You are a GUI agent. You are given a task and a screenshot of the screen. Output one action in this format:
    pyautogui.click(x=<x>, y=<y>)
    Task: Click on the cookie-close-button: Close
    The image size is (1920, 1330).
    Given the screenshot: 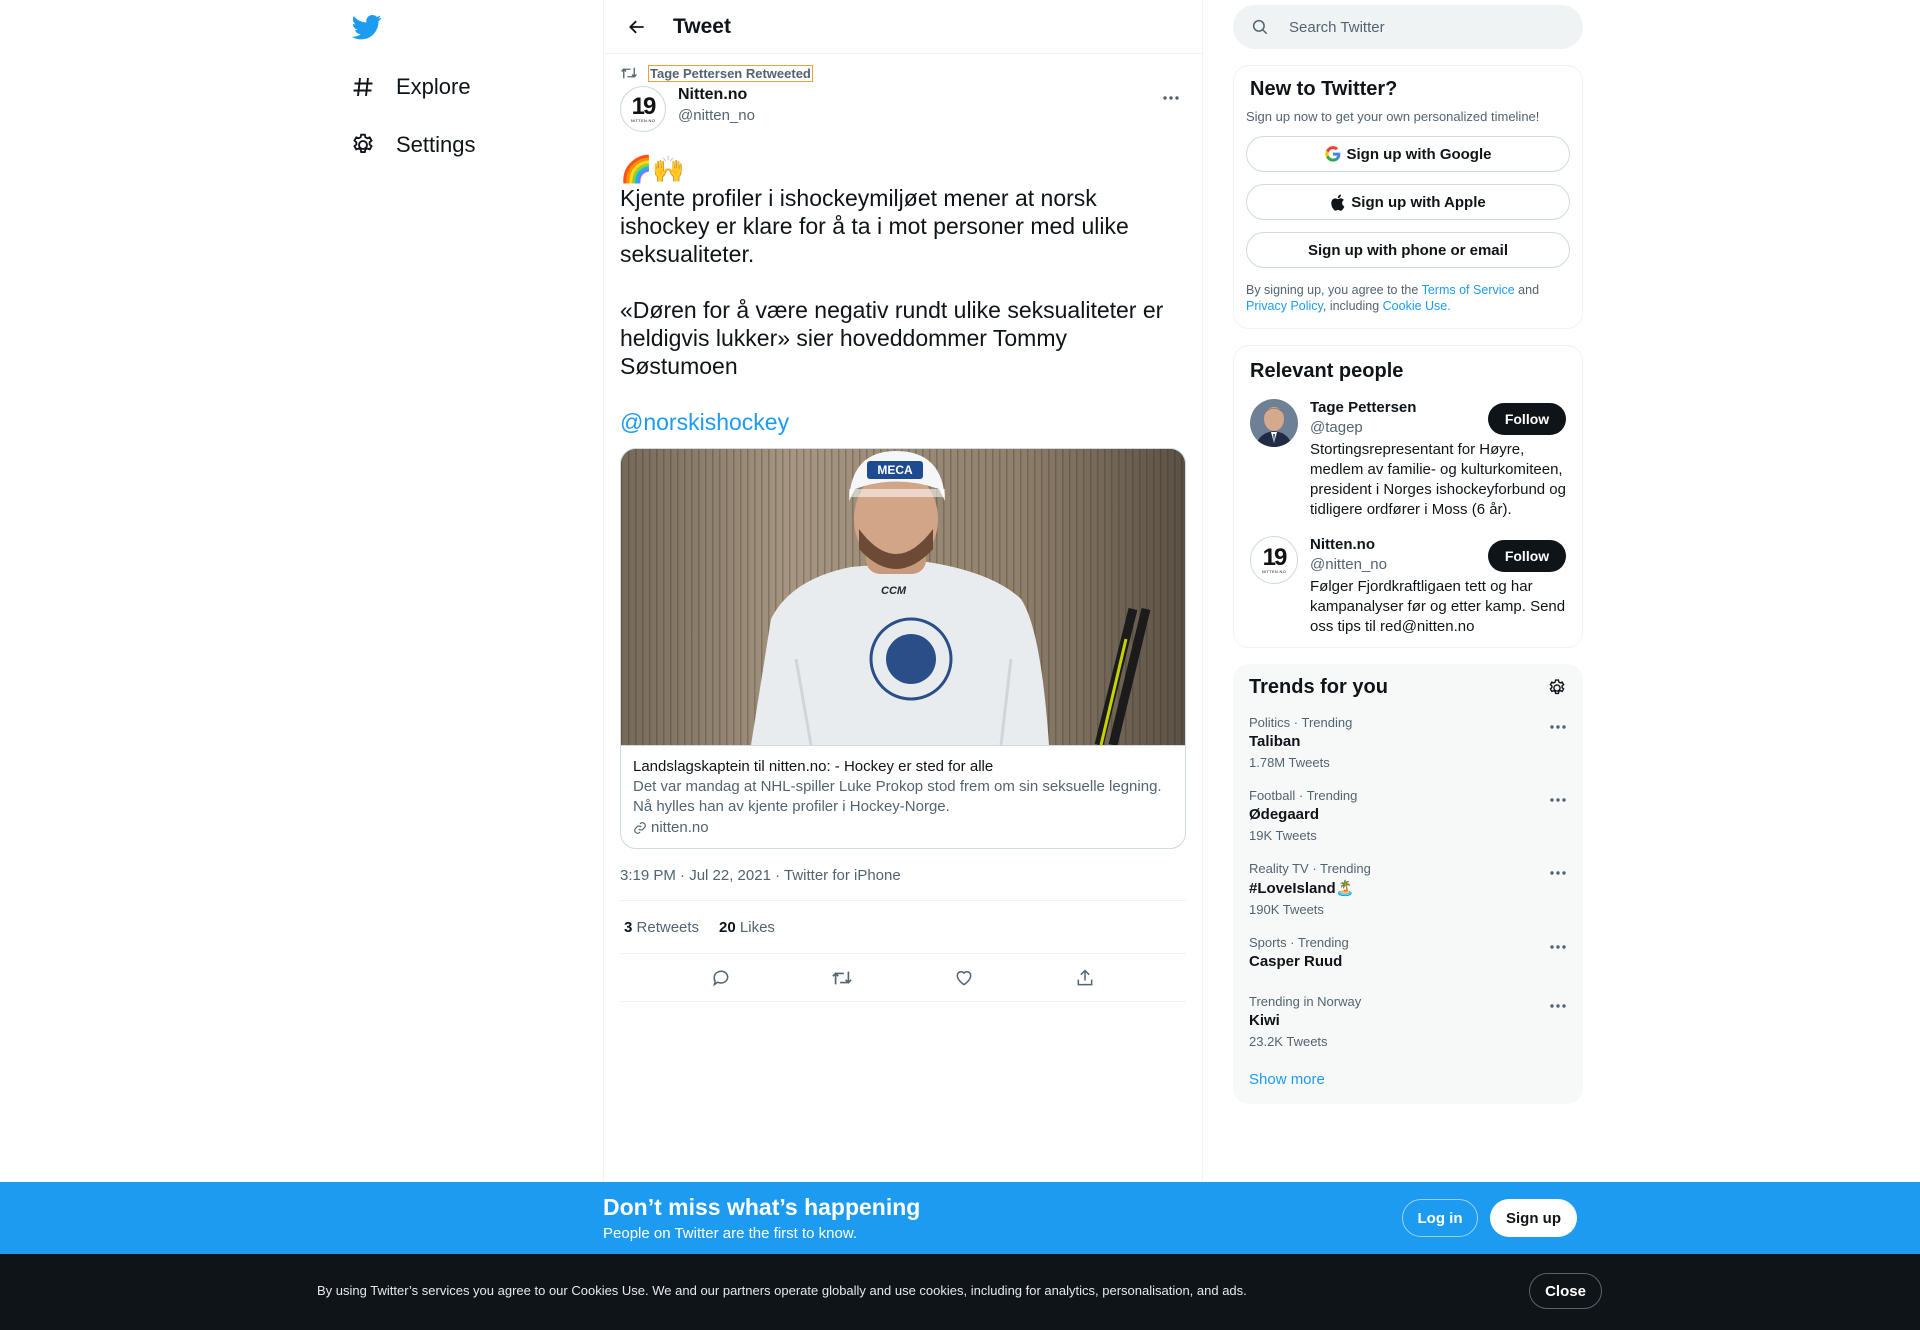 What is the action you would take?
    pyautogui.click(x=1565, y=1291)
    